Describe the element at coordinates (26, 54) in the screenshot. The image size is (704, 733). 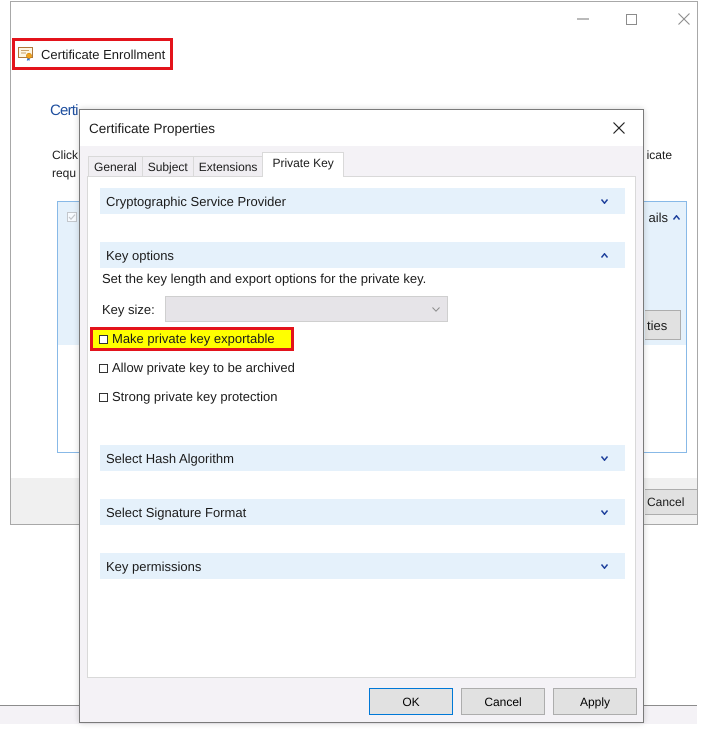
I see `certificate-icon` at that location.